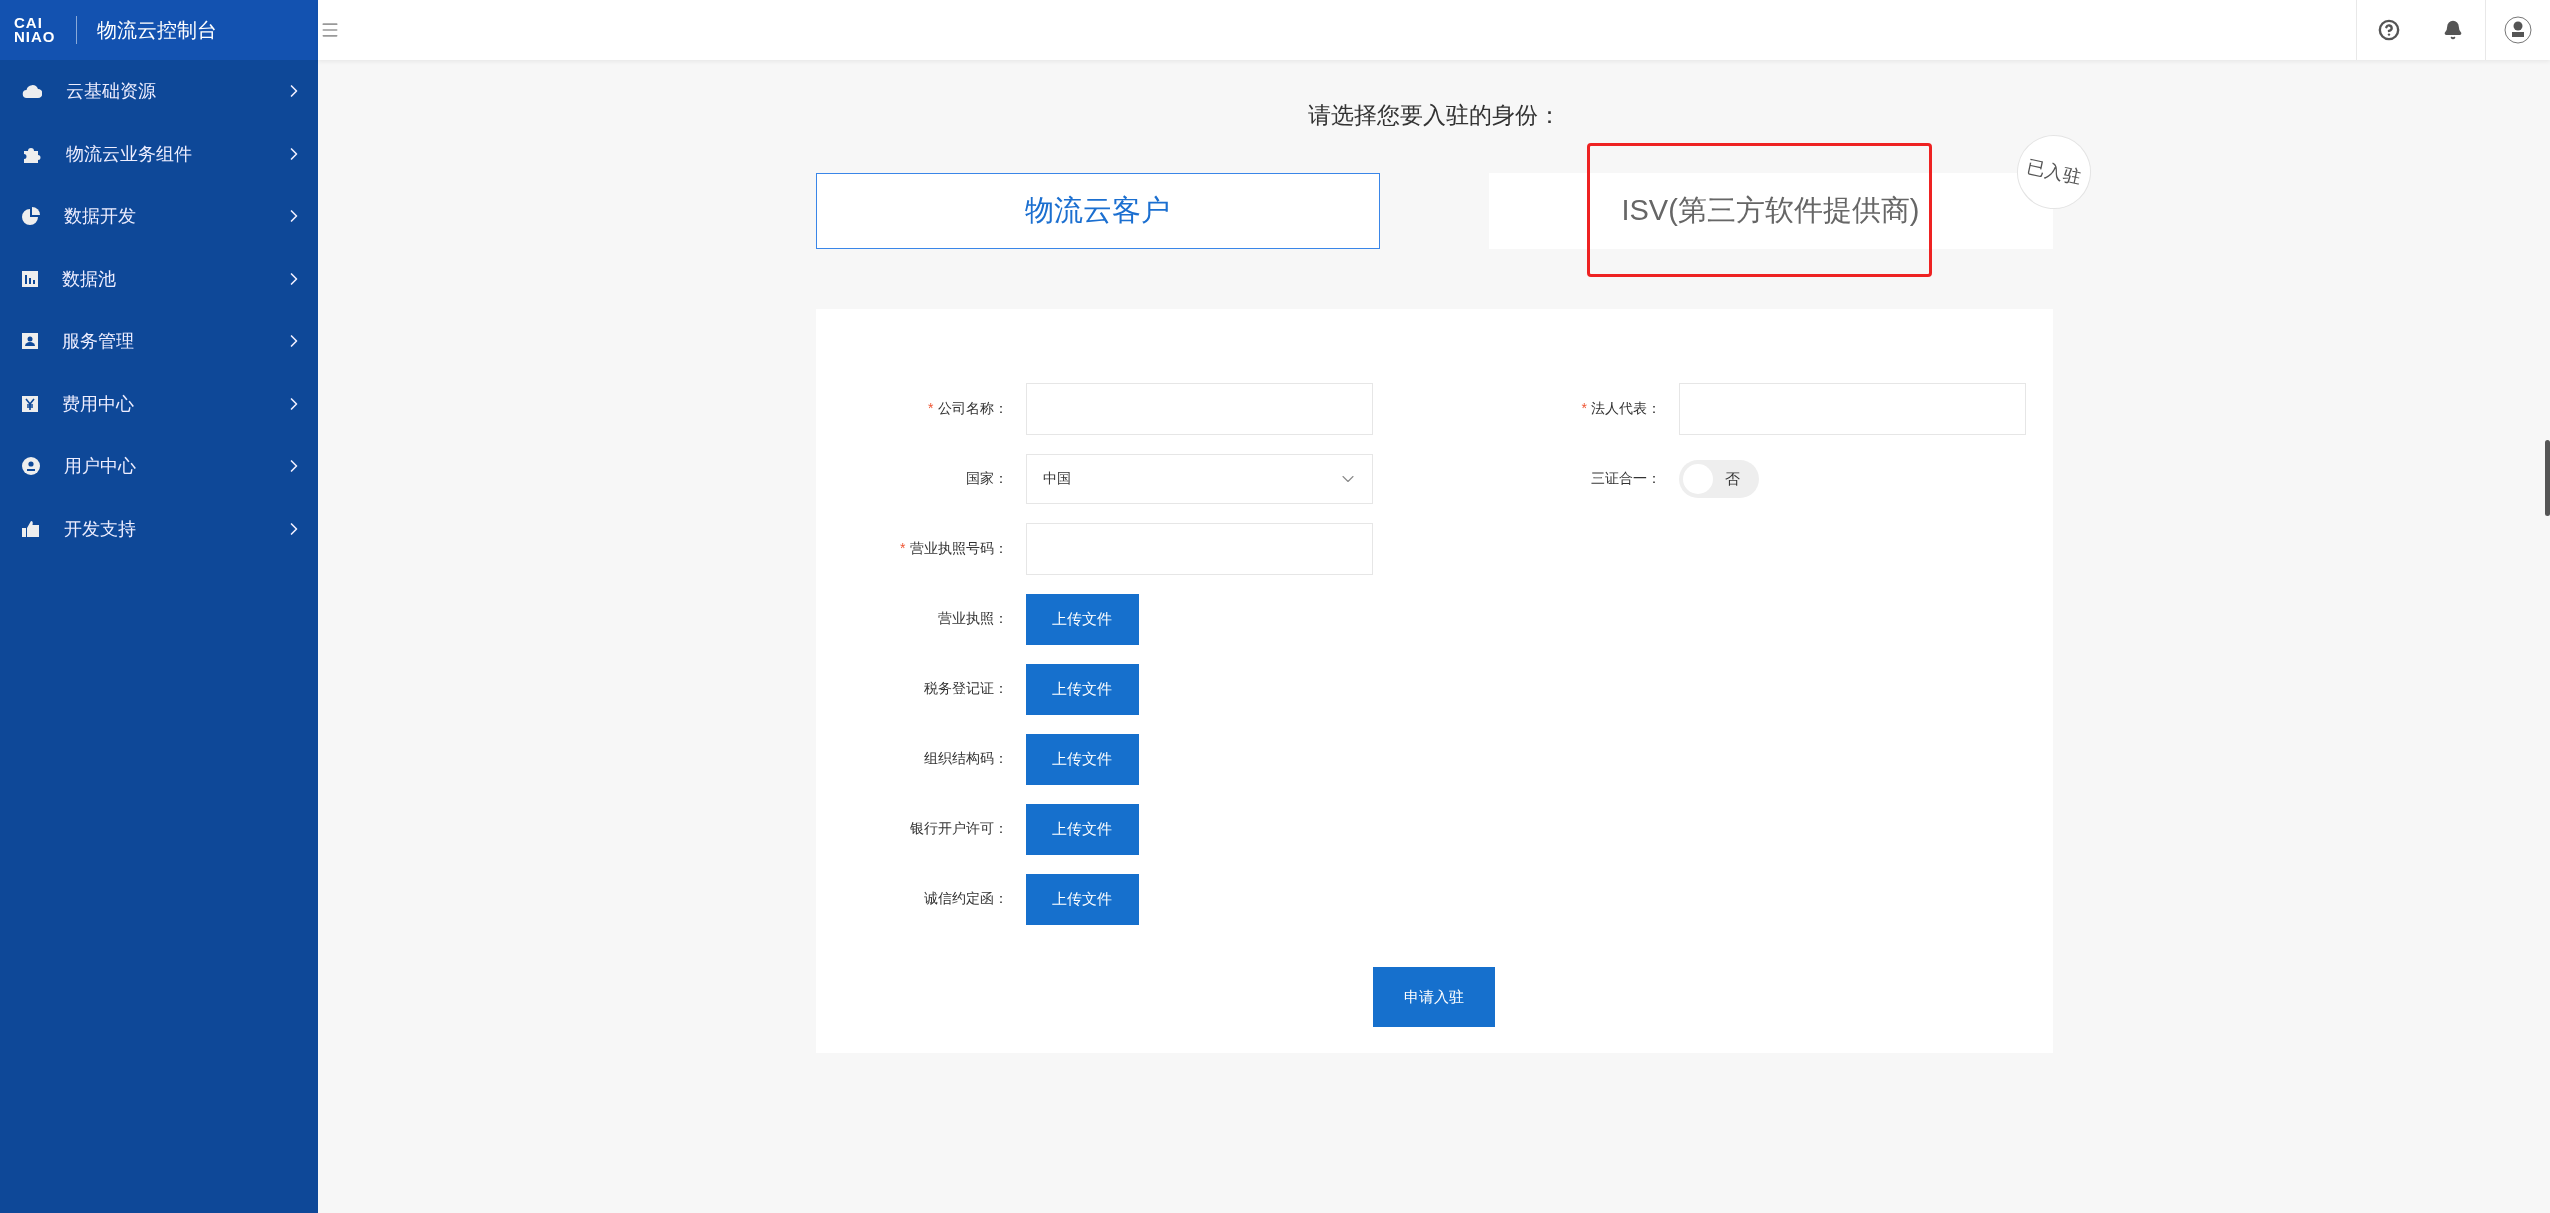 This screenshot has width=2550, height=1213. I want to click on person-card-icon, so click(30, 341).